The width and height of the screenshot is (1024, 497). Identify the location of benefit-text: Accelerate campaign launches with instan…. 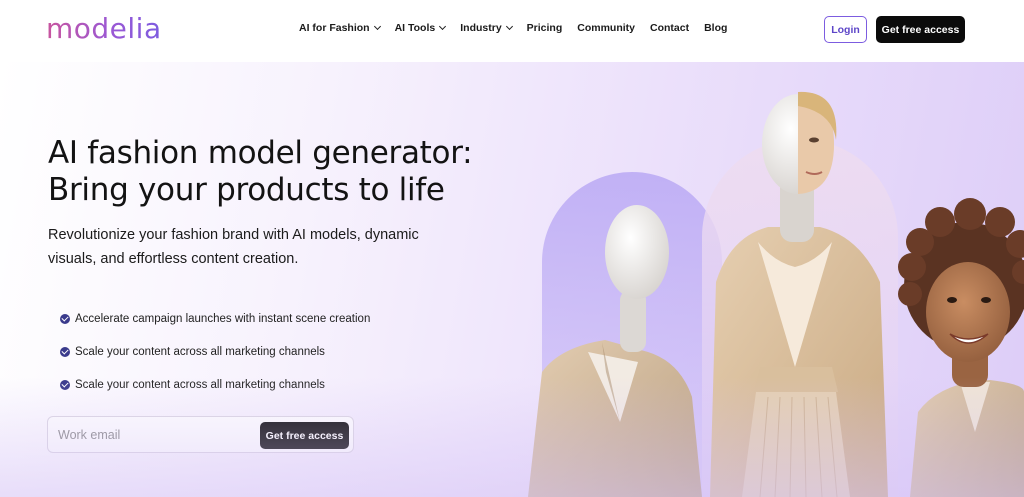
(223, 318).